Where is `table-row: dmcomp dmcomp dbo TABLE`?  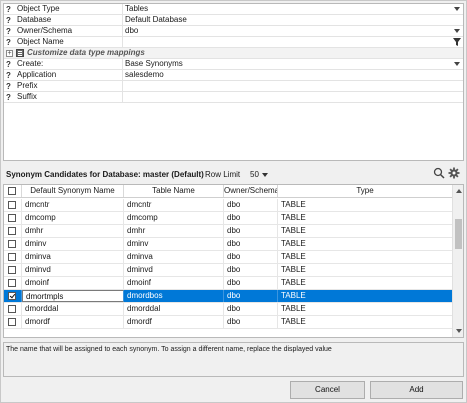
table-row: dmcomp dmcomp dbo TABLE is located at coordinates (228, 218).